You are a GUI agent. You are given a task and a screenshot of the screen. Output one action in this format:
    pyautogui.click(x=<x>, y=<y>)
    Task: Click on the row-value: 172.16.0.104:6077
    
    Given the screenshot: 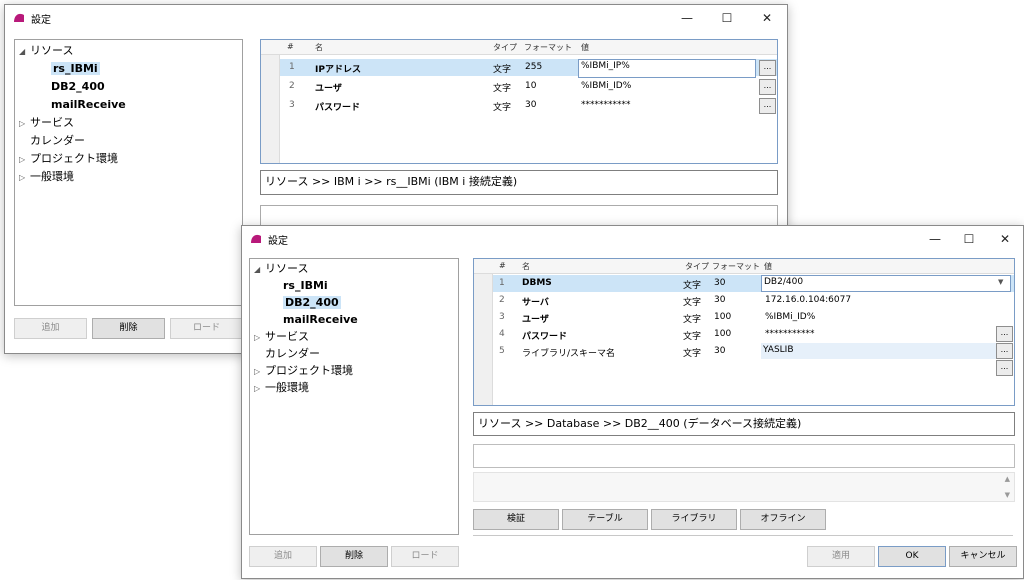 What is the action you would take?
    pyautogui.click(x=808, y=300)
    